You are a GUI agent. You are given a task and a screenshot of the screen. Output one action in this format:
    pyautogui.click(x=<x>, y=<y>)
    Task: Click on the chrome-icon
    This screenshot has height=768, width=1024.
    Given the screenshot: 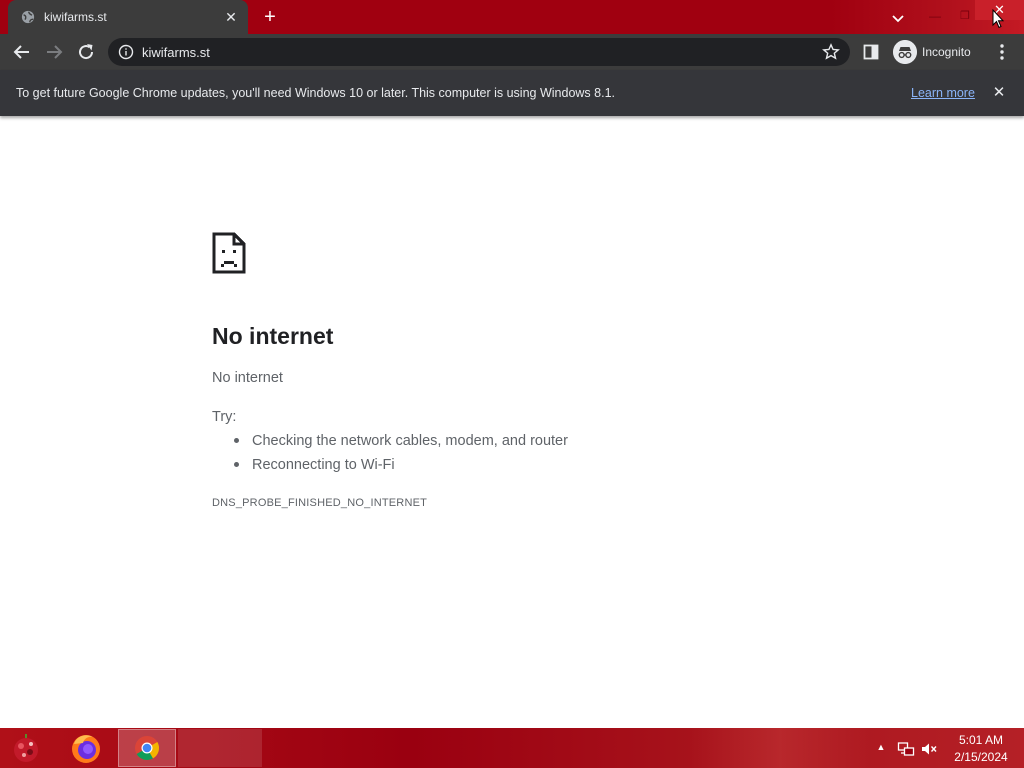 What is the action you would take?
    pyautogui.click(x=147, y=748)
    